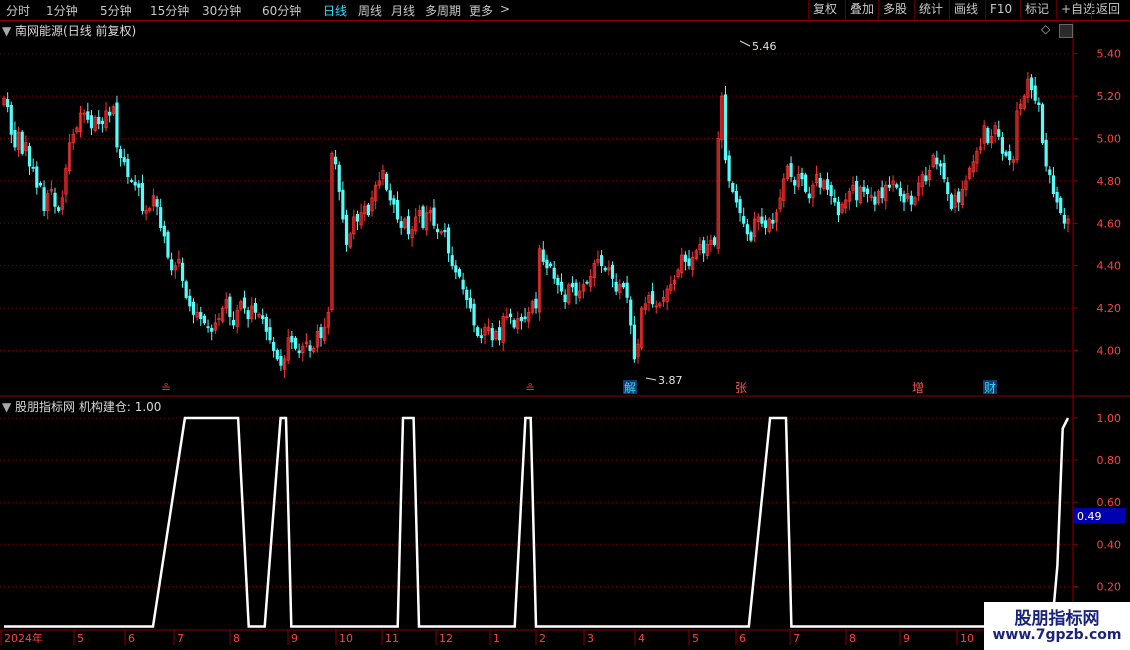 The image size is (1130, 650). What do you see at coordinates (81, 406) in the screenshot?
I see `indicator-title: ▼ 股朋指标网 机构建仓: 1.00` at bounding box center [81, 406].